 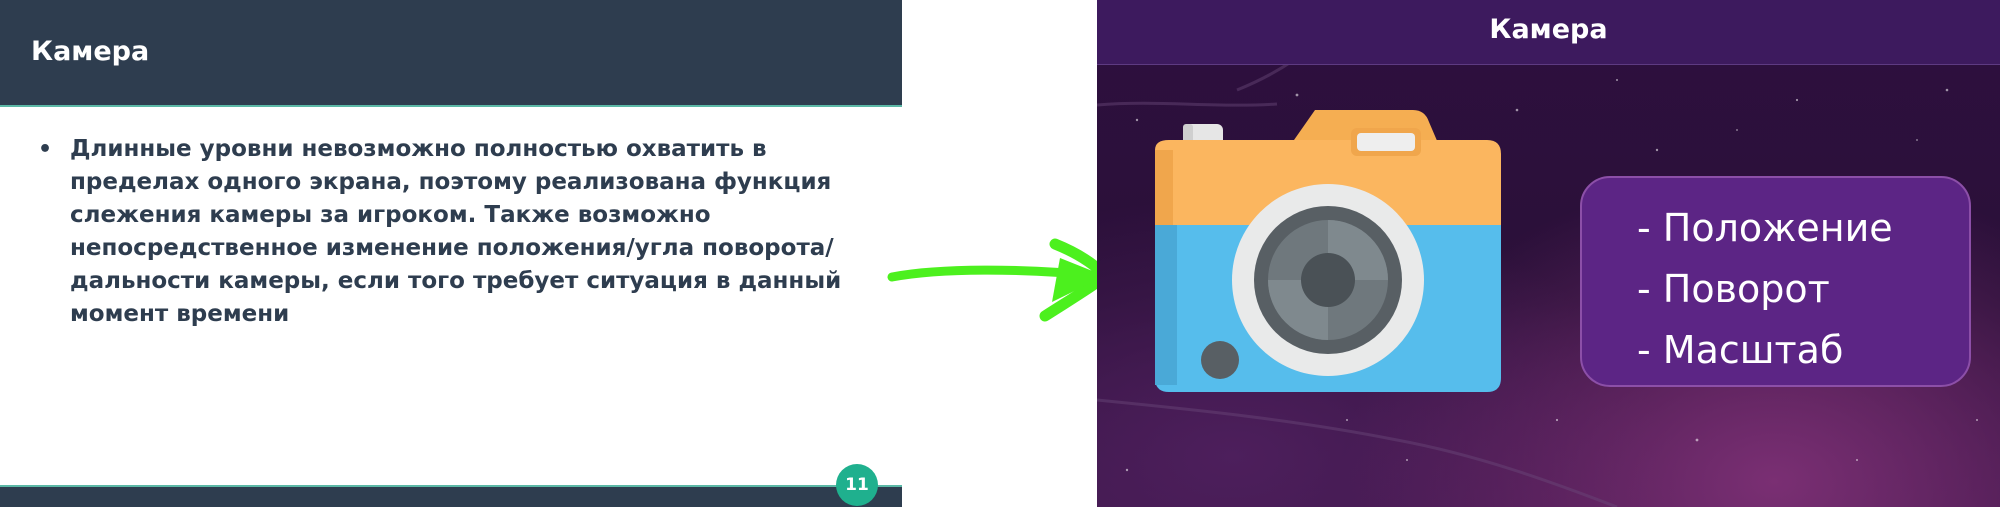 I want to click on property-rotation: - Поворот, so click(x=1733, y=289).